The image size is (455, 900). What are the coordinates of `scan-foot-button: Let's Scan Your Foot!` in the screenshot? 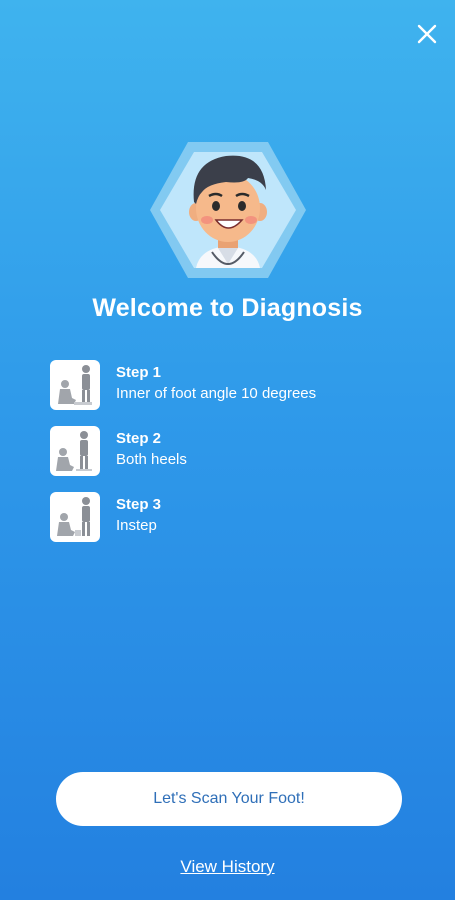 It's located at (229, 799).